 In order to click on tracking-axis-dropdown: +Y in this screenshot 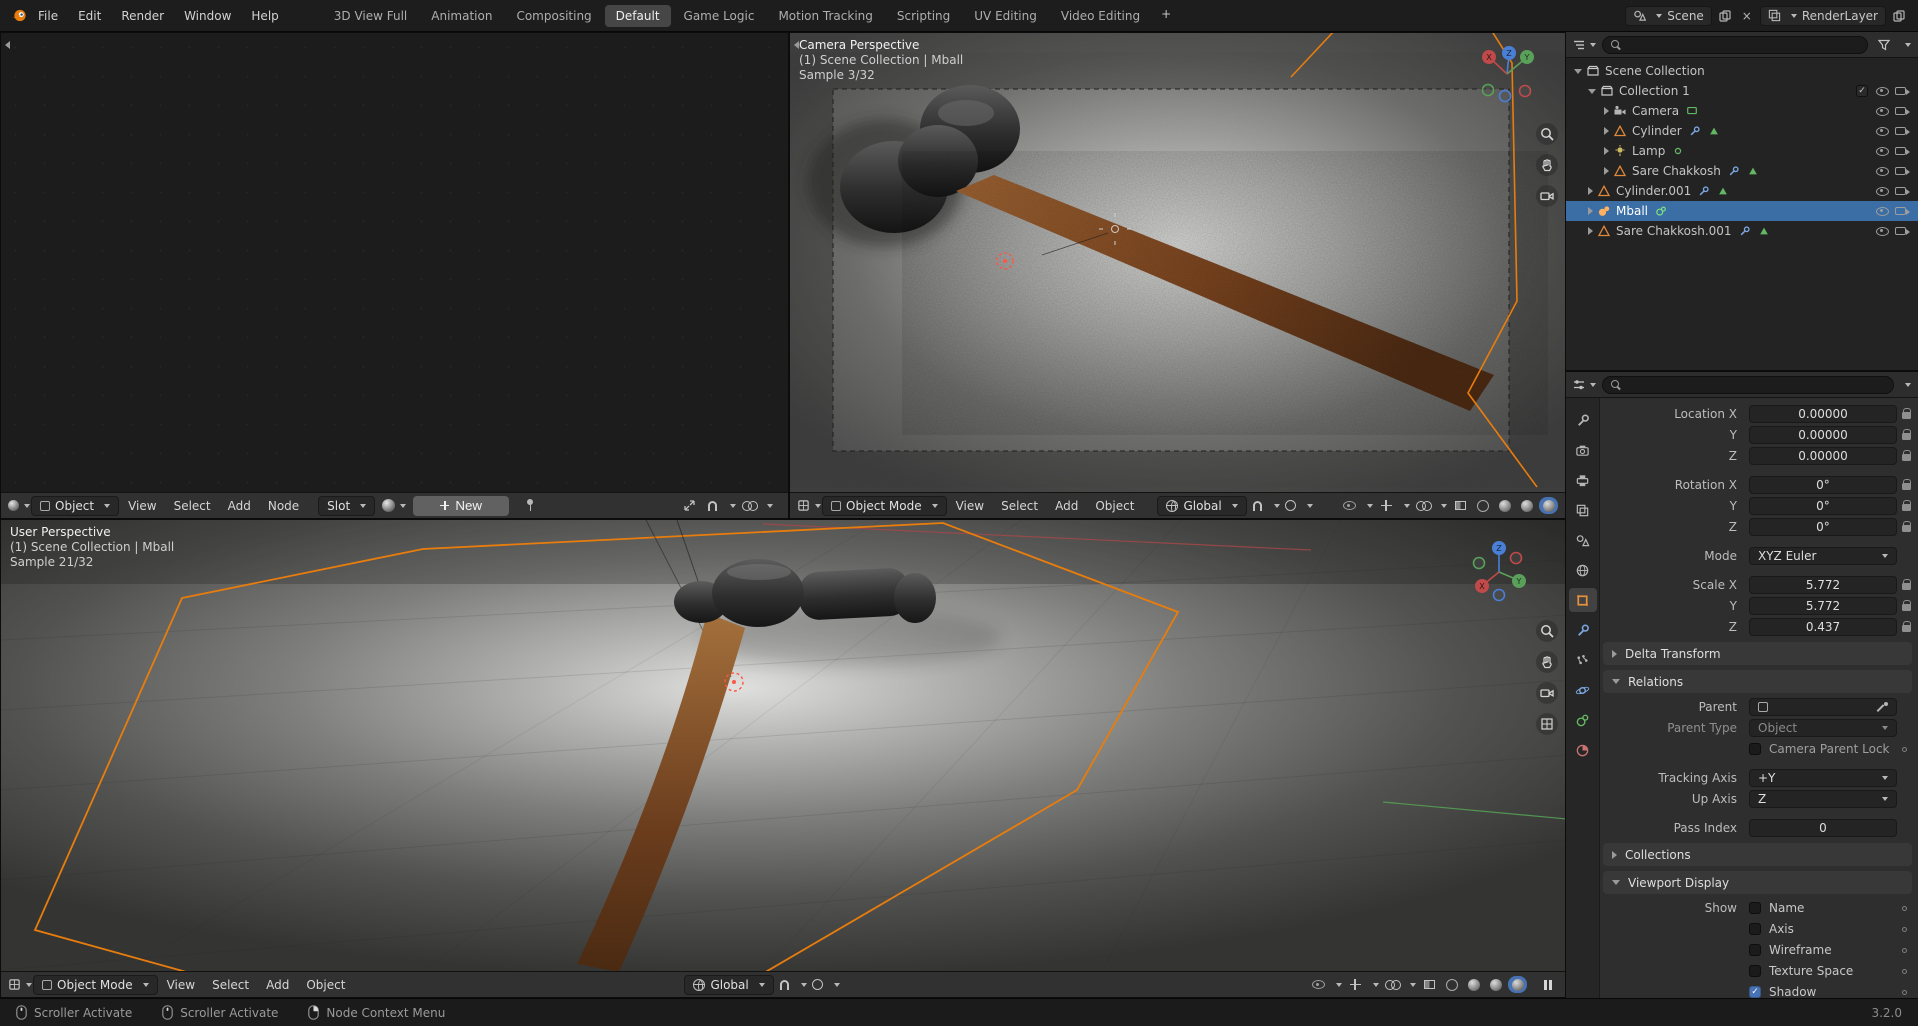, I will do `click(1823, 778)`.